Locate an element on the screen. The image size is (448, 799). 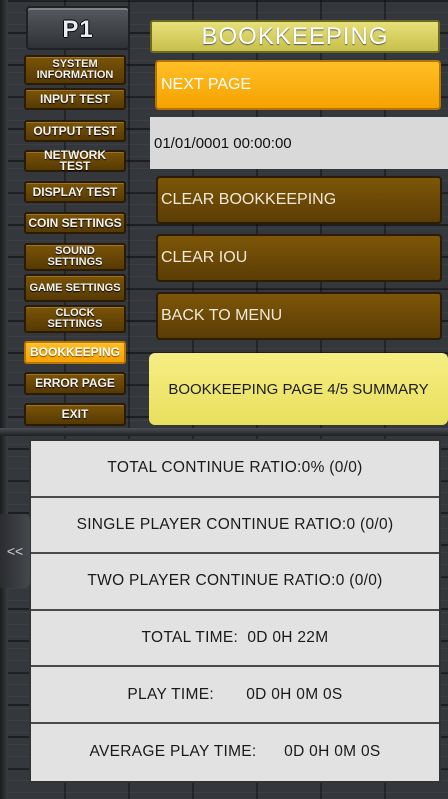
menu-label: ERROR PAGE is located at coordinates (75, 383).